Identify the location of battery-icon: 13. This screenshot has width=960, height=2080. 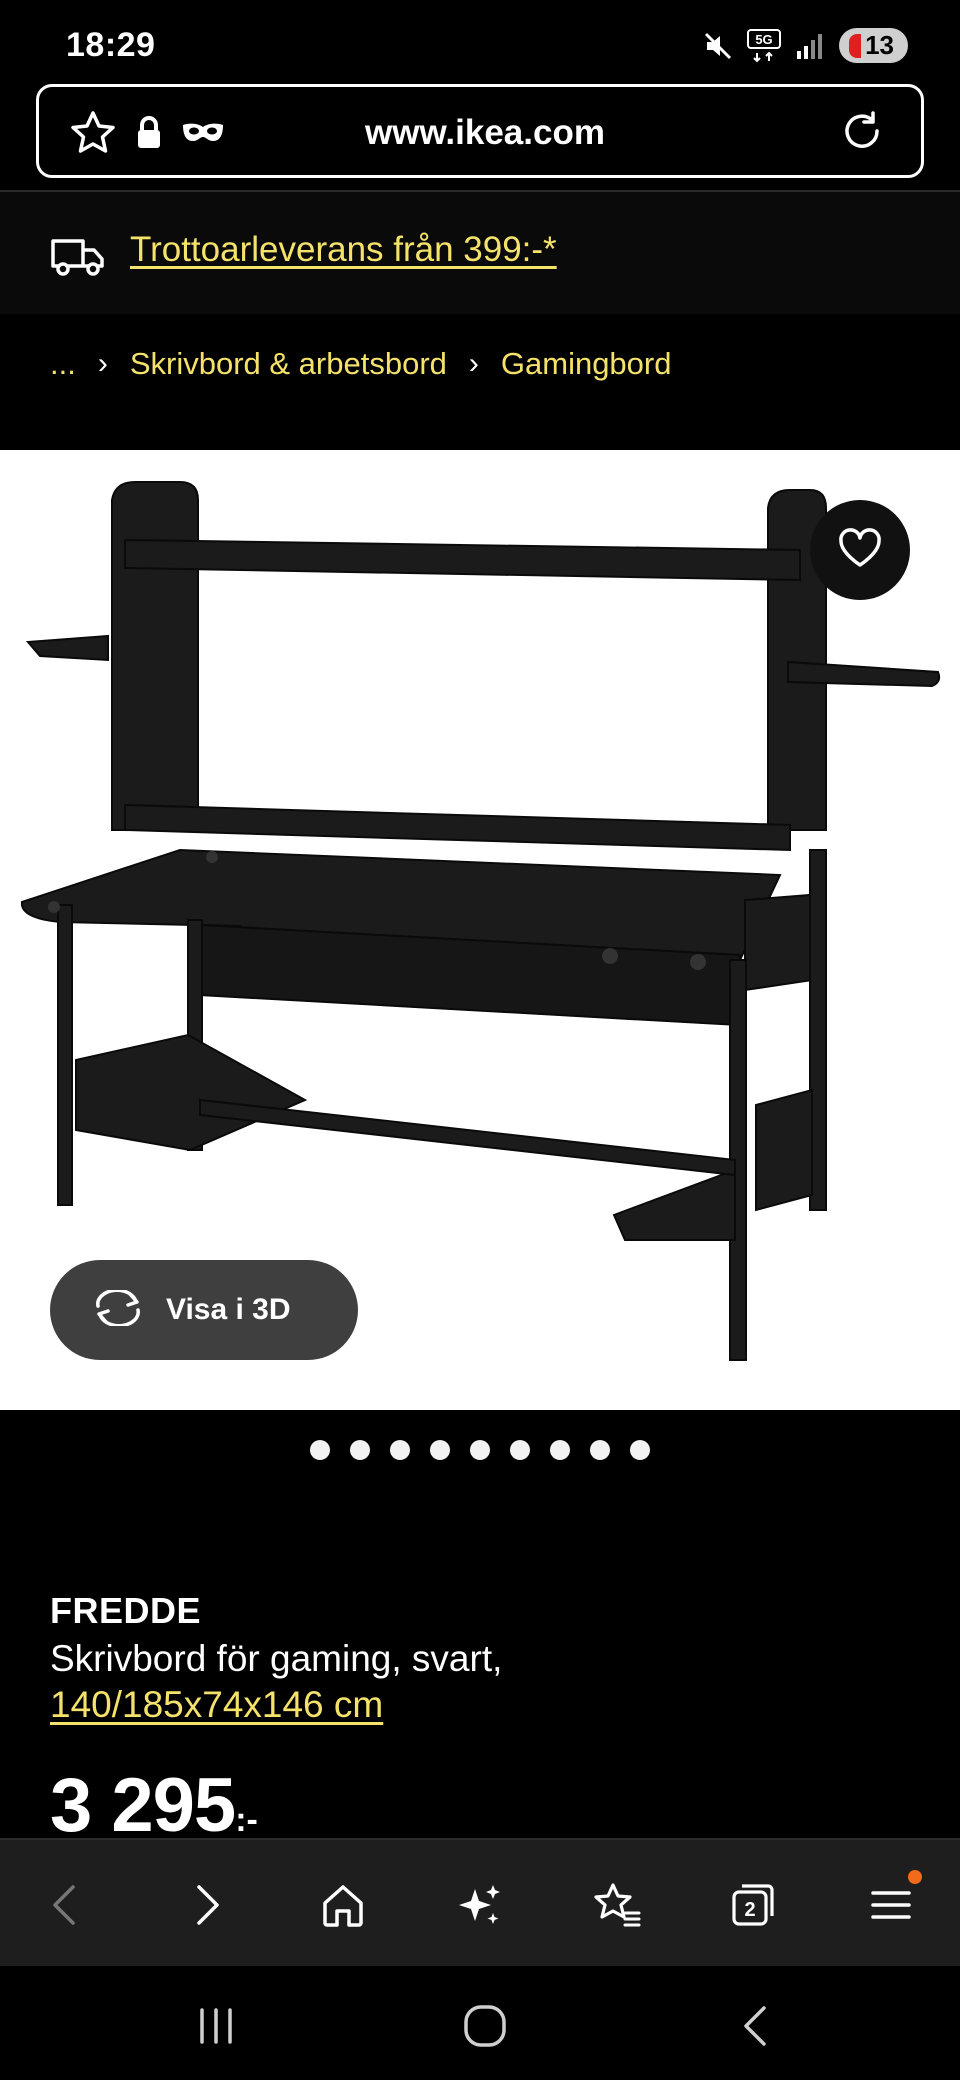
(873, 45).